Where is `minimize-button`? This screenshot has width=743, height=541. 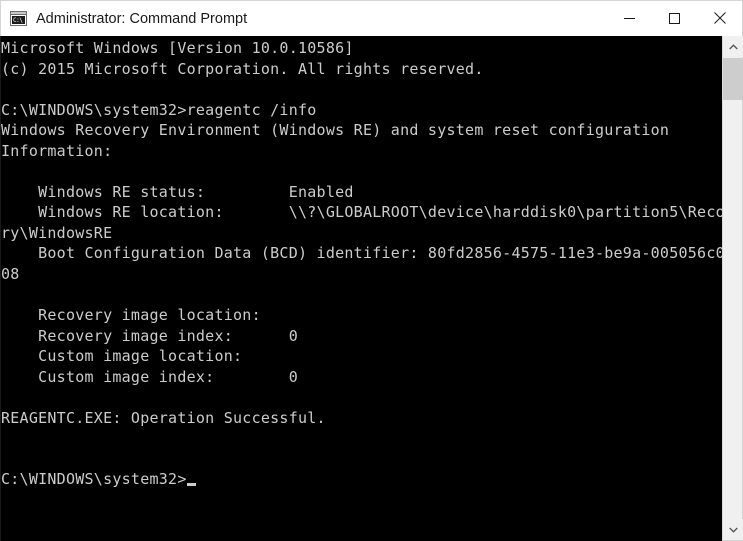
minimize-button is located at coordinates (629, 18).